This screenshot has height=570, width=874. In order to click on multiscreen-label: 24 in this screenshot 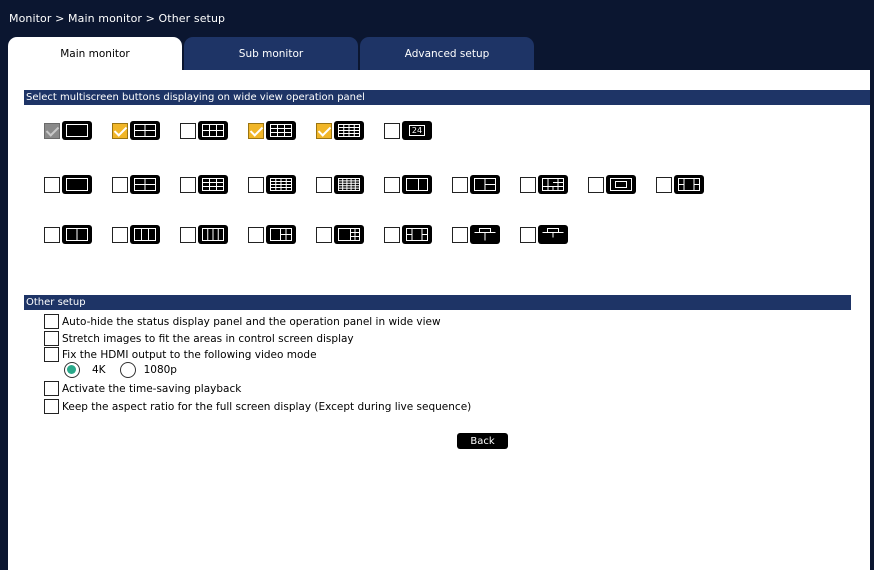, I will do `click(417, 130)`.